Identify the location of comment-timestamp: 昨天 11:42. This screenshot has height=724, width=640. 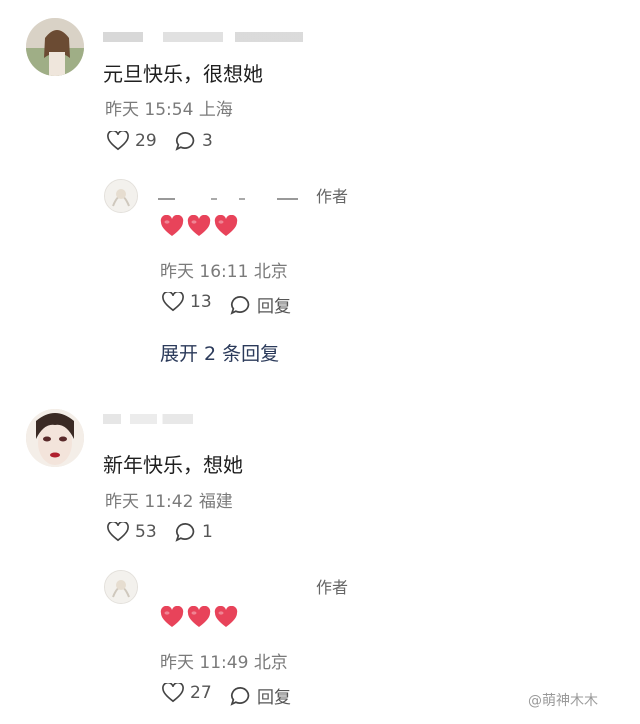
(149, 502).